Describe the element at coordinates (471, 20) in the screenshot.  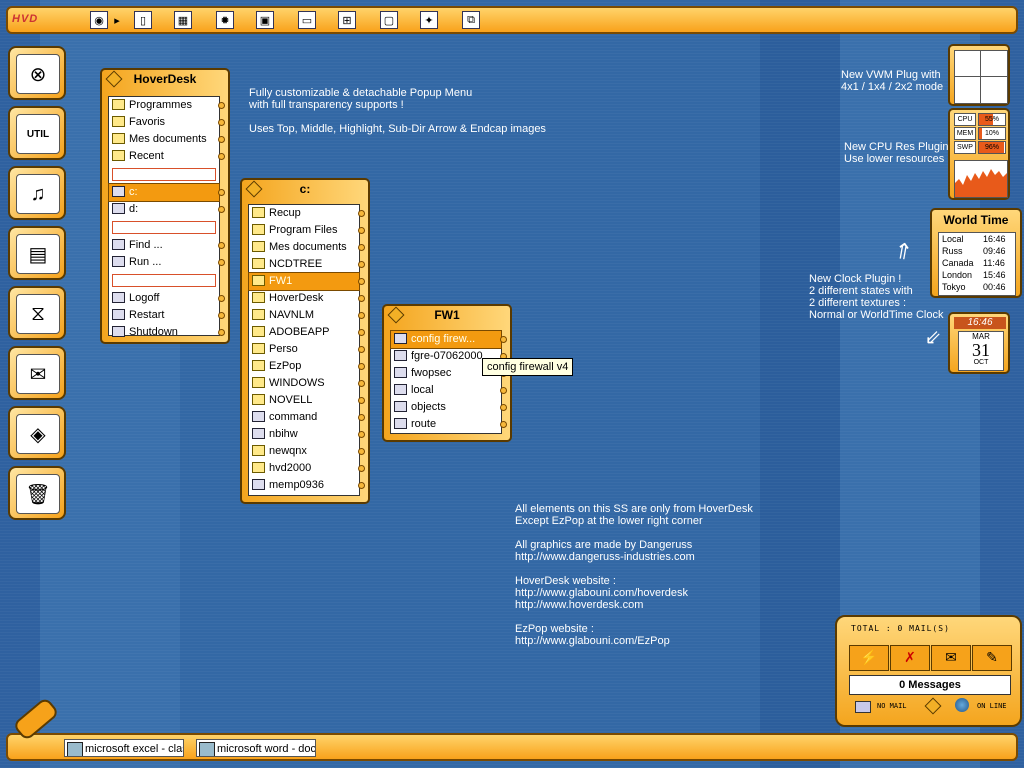
I see `windows-icon: ⧉` at that location.